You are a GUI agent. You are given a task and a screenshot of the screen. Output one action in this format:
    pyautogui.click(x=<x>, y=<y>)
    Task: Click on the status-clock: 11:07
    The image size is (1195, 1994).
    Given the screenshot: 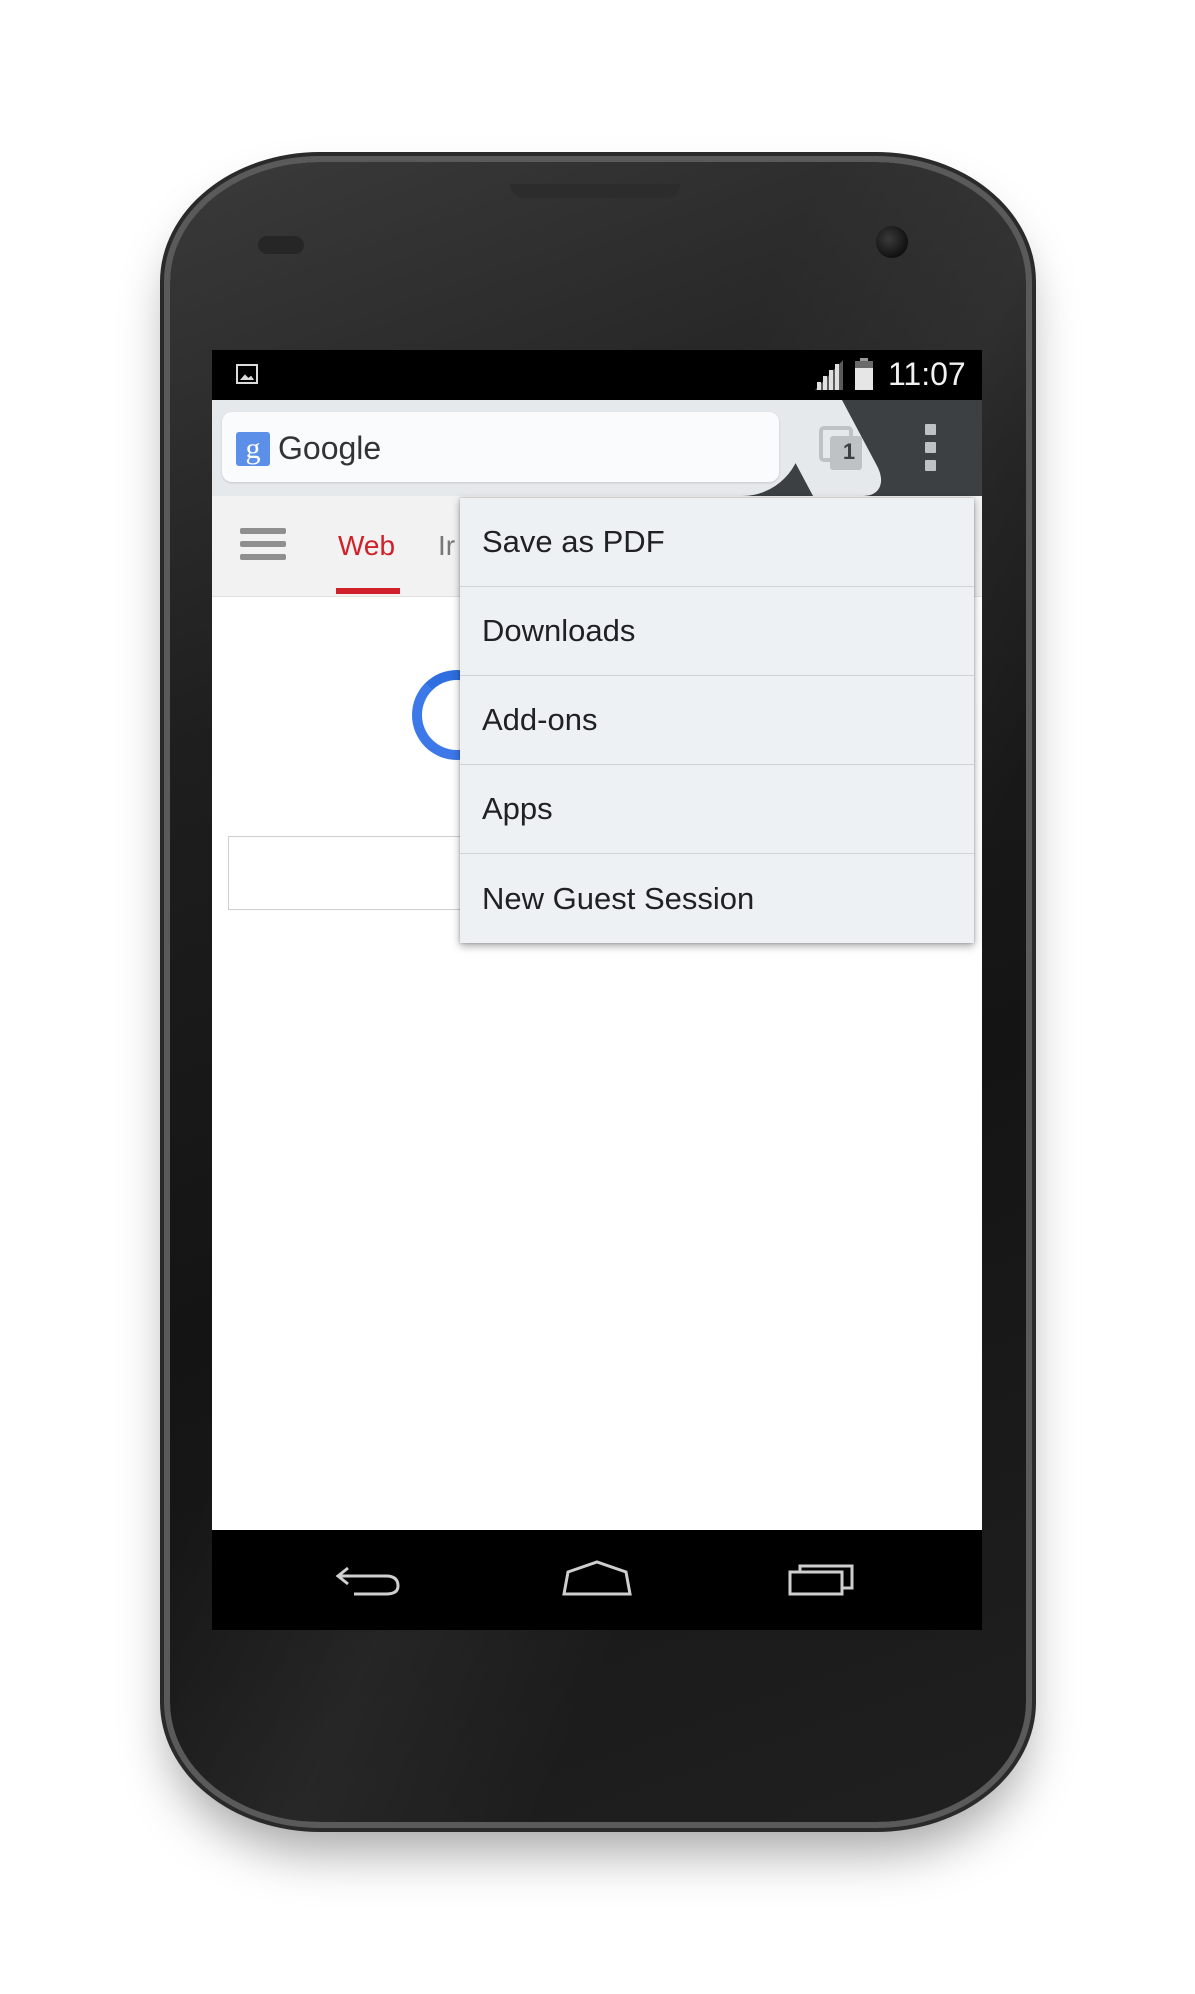 What is the action you would take?
    pyautogui.click(x=927, y=374)
    